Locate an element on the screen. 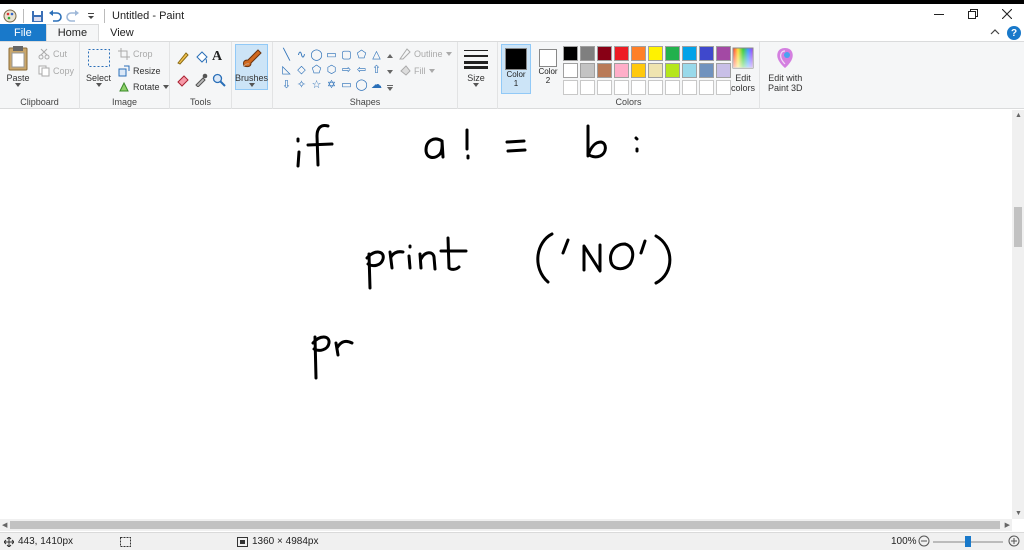  six-point-star-shape-icon: ✡ is located at coordinates (331, 84).